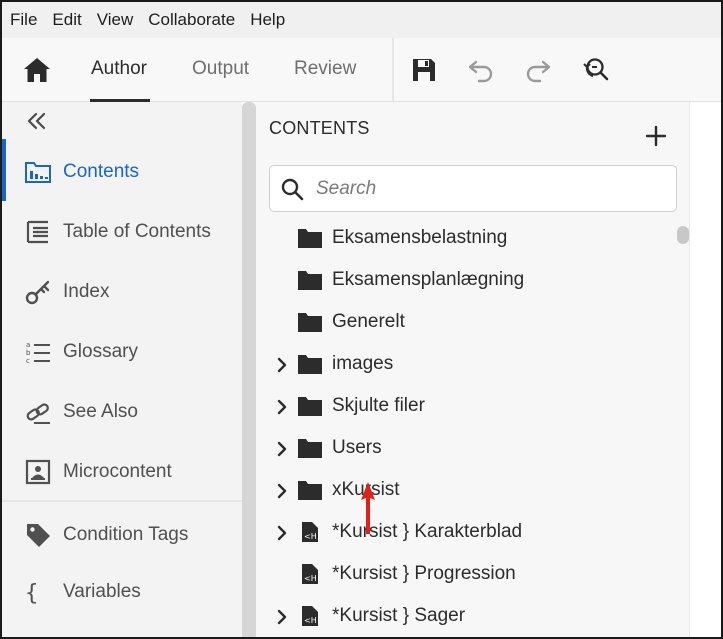 This screenshot has width=723, height=639. What do you see at coordinates (683, 235) in the screenshot?
I see `contents-scrollbar` at bounding box center [683, 235].